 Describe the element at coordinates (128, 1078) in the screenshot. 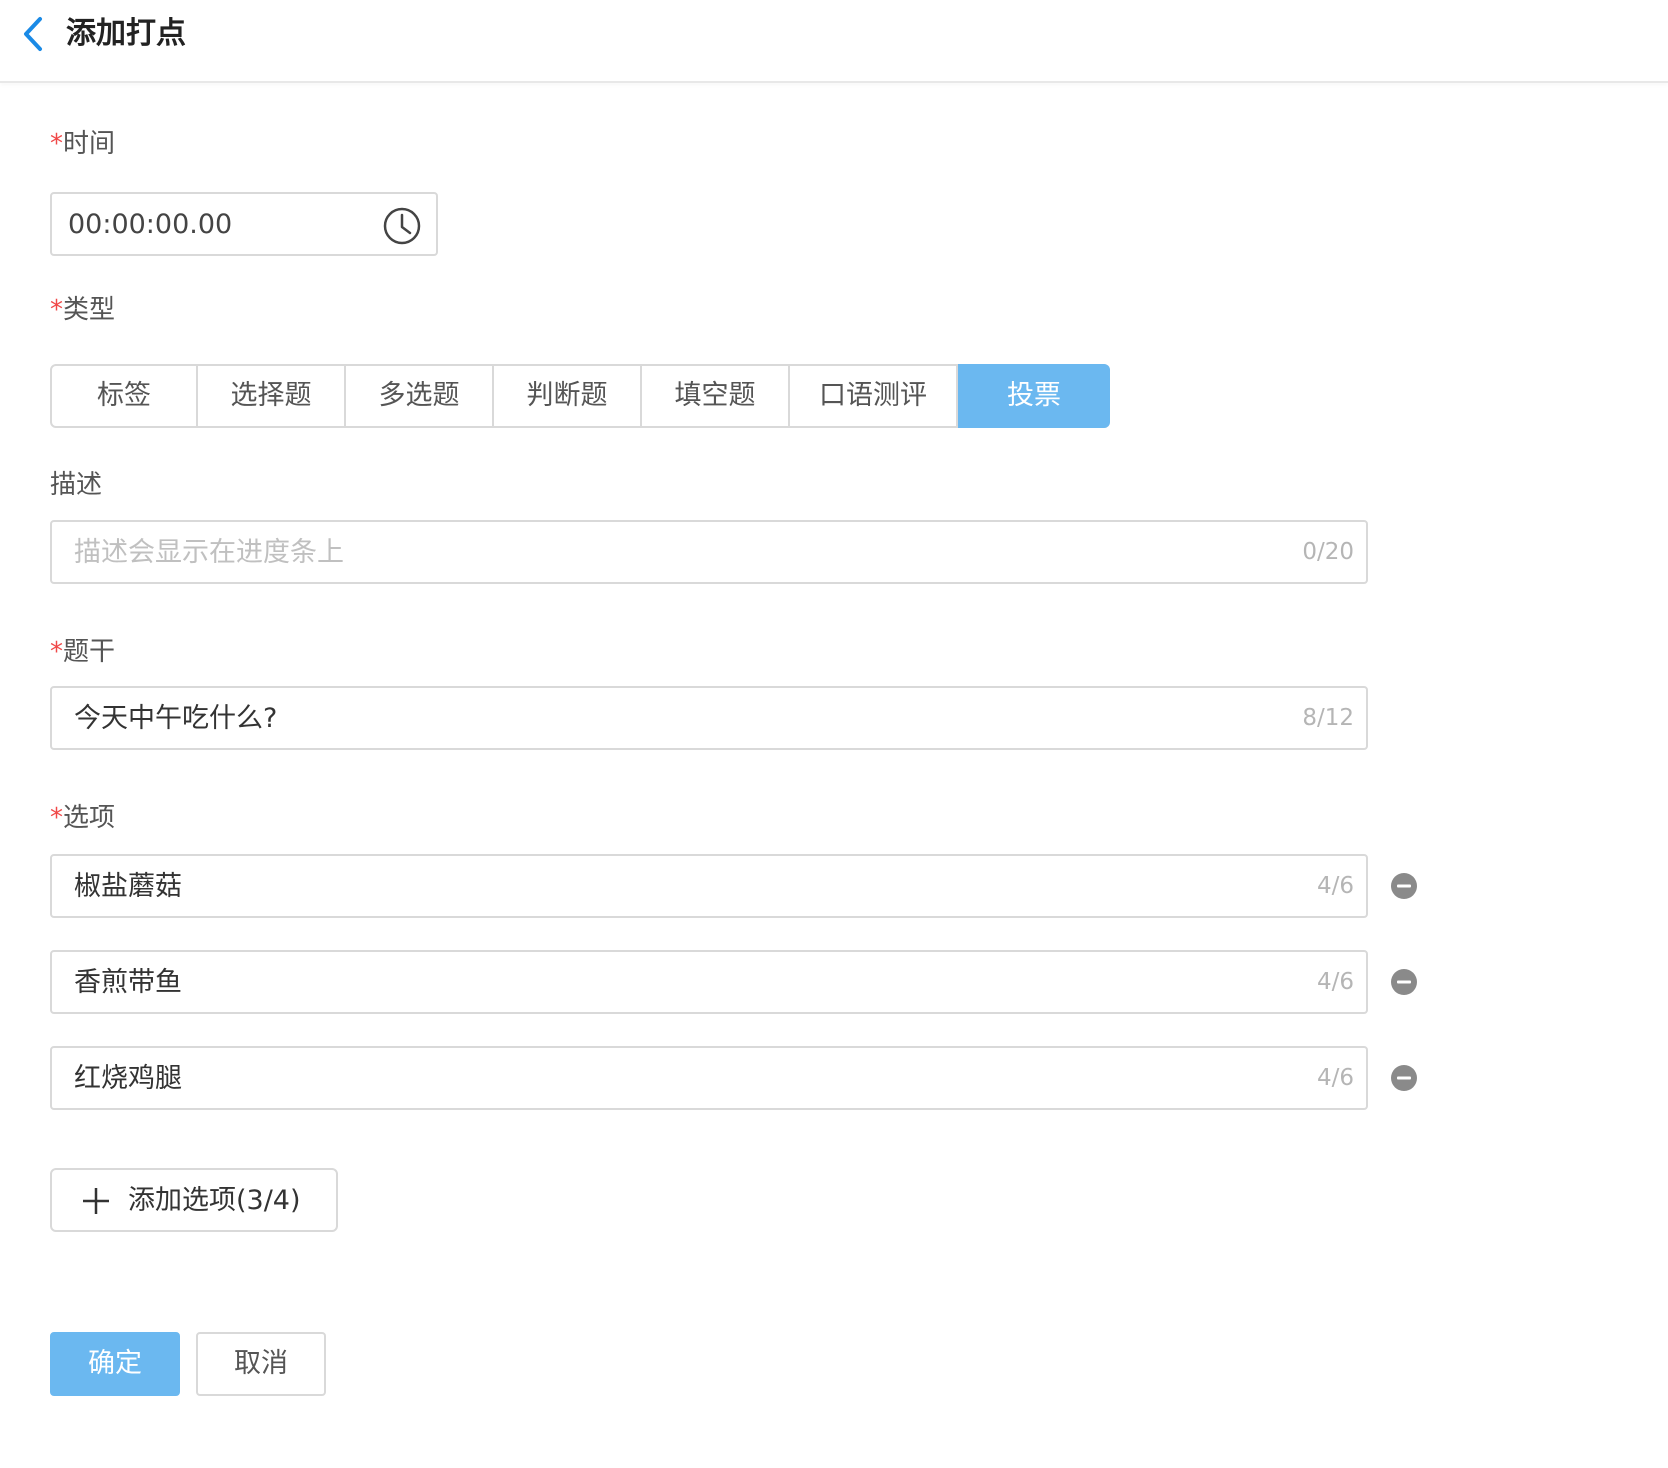

I see `option-value: 红烧鸡腿` at that location.